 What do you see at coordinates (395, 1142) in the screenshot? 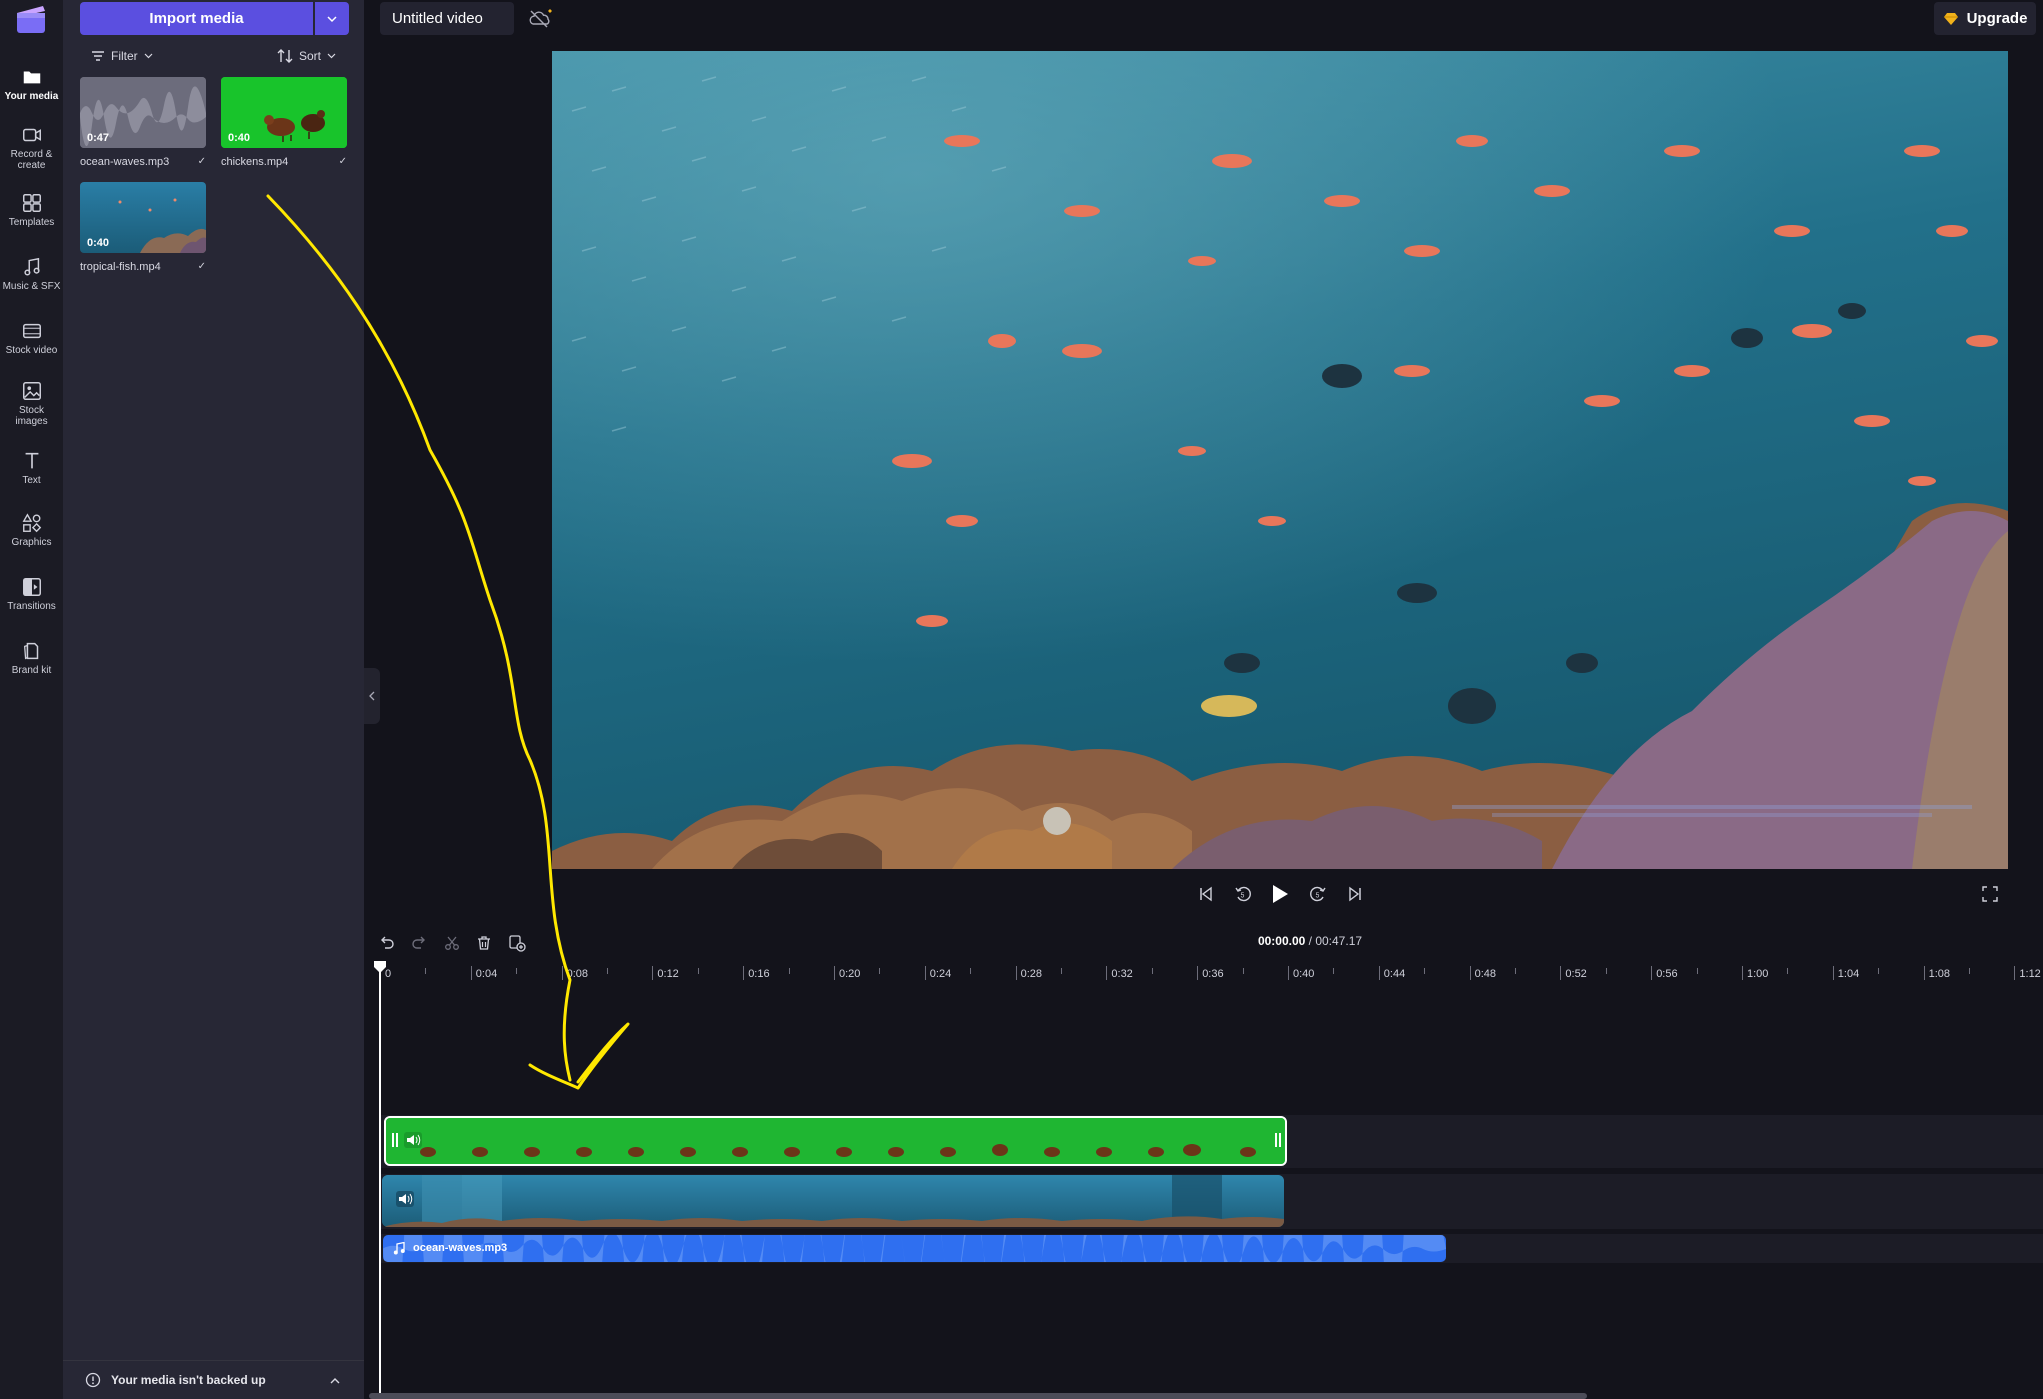
I see `clip-trim-handle-left` at bounding box center [395, 1142].